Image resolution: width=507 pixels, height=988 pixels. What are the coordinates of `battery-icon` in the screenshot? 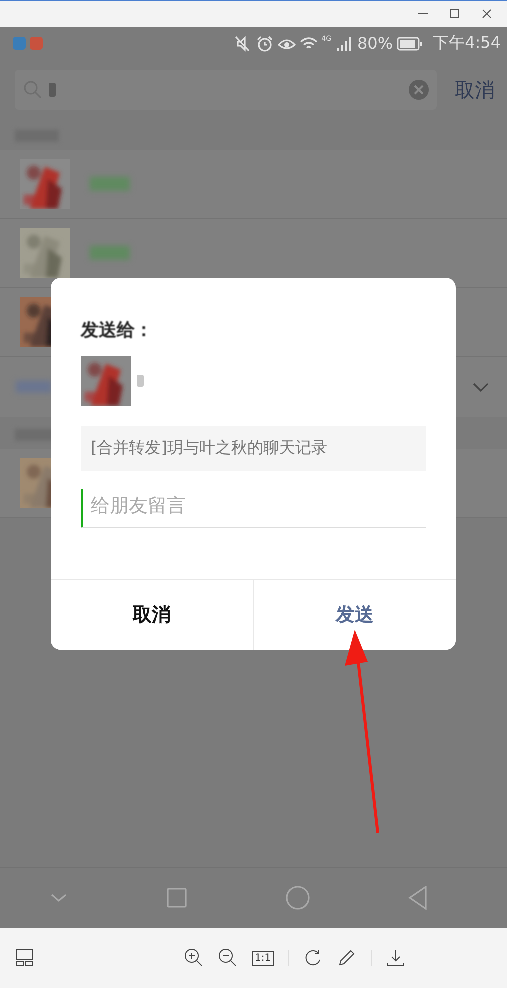 It's located at (410, 44).